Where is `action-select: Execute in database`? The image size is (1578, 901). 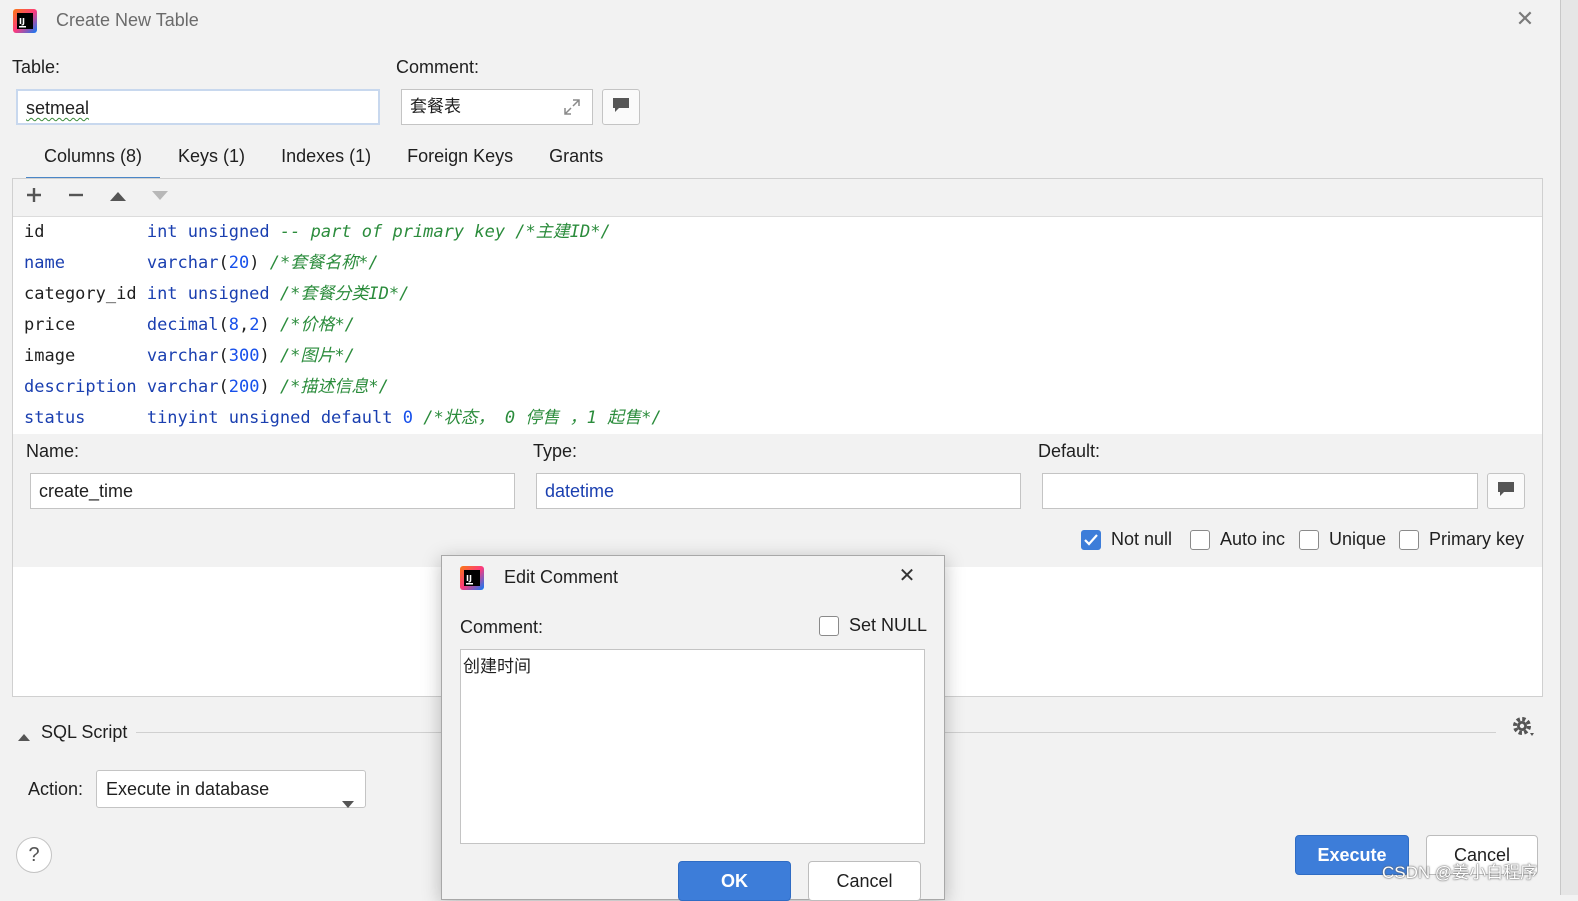
action-select: Execute in database is located at coordinates (231, 789).